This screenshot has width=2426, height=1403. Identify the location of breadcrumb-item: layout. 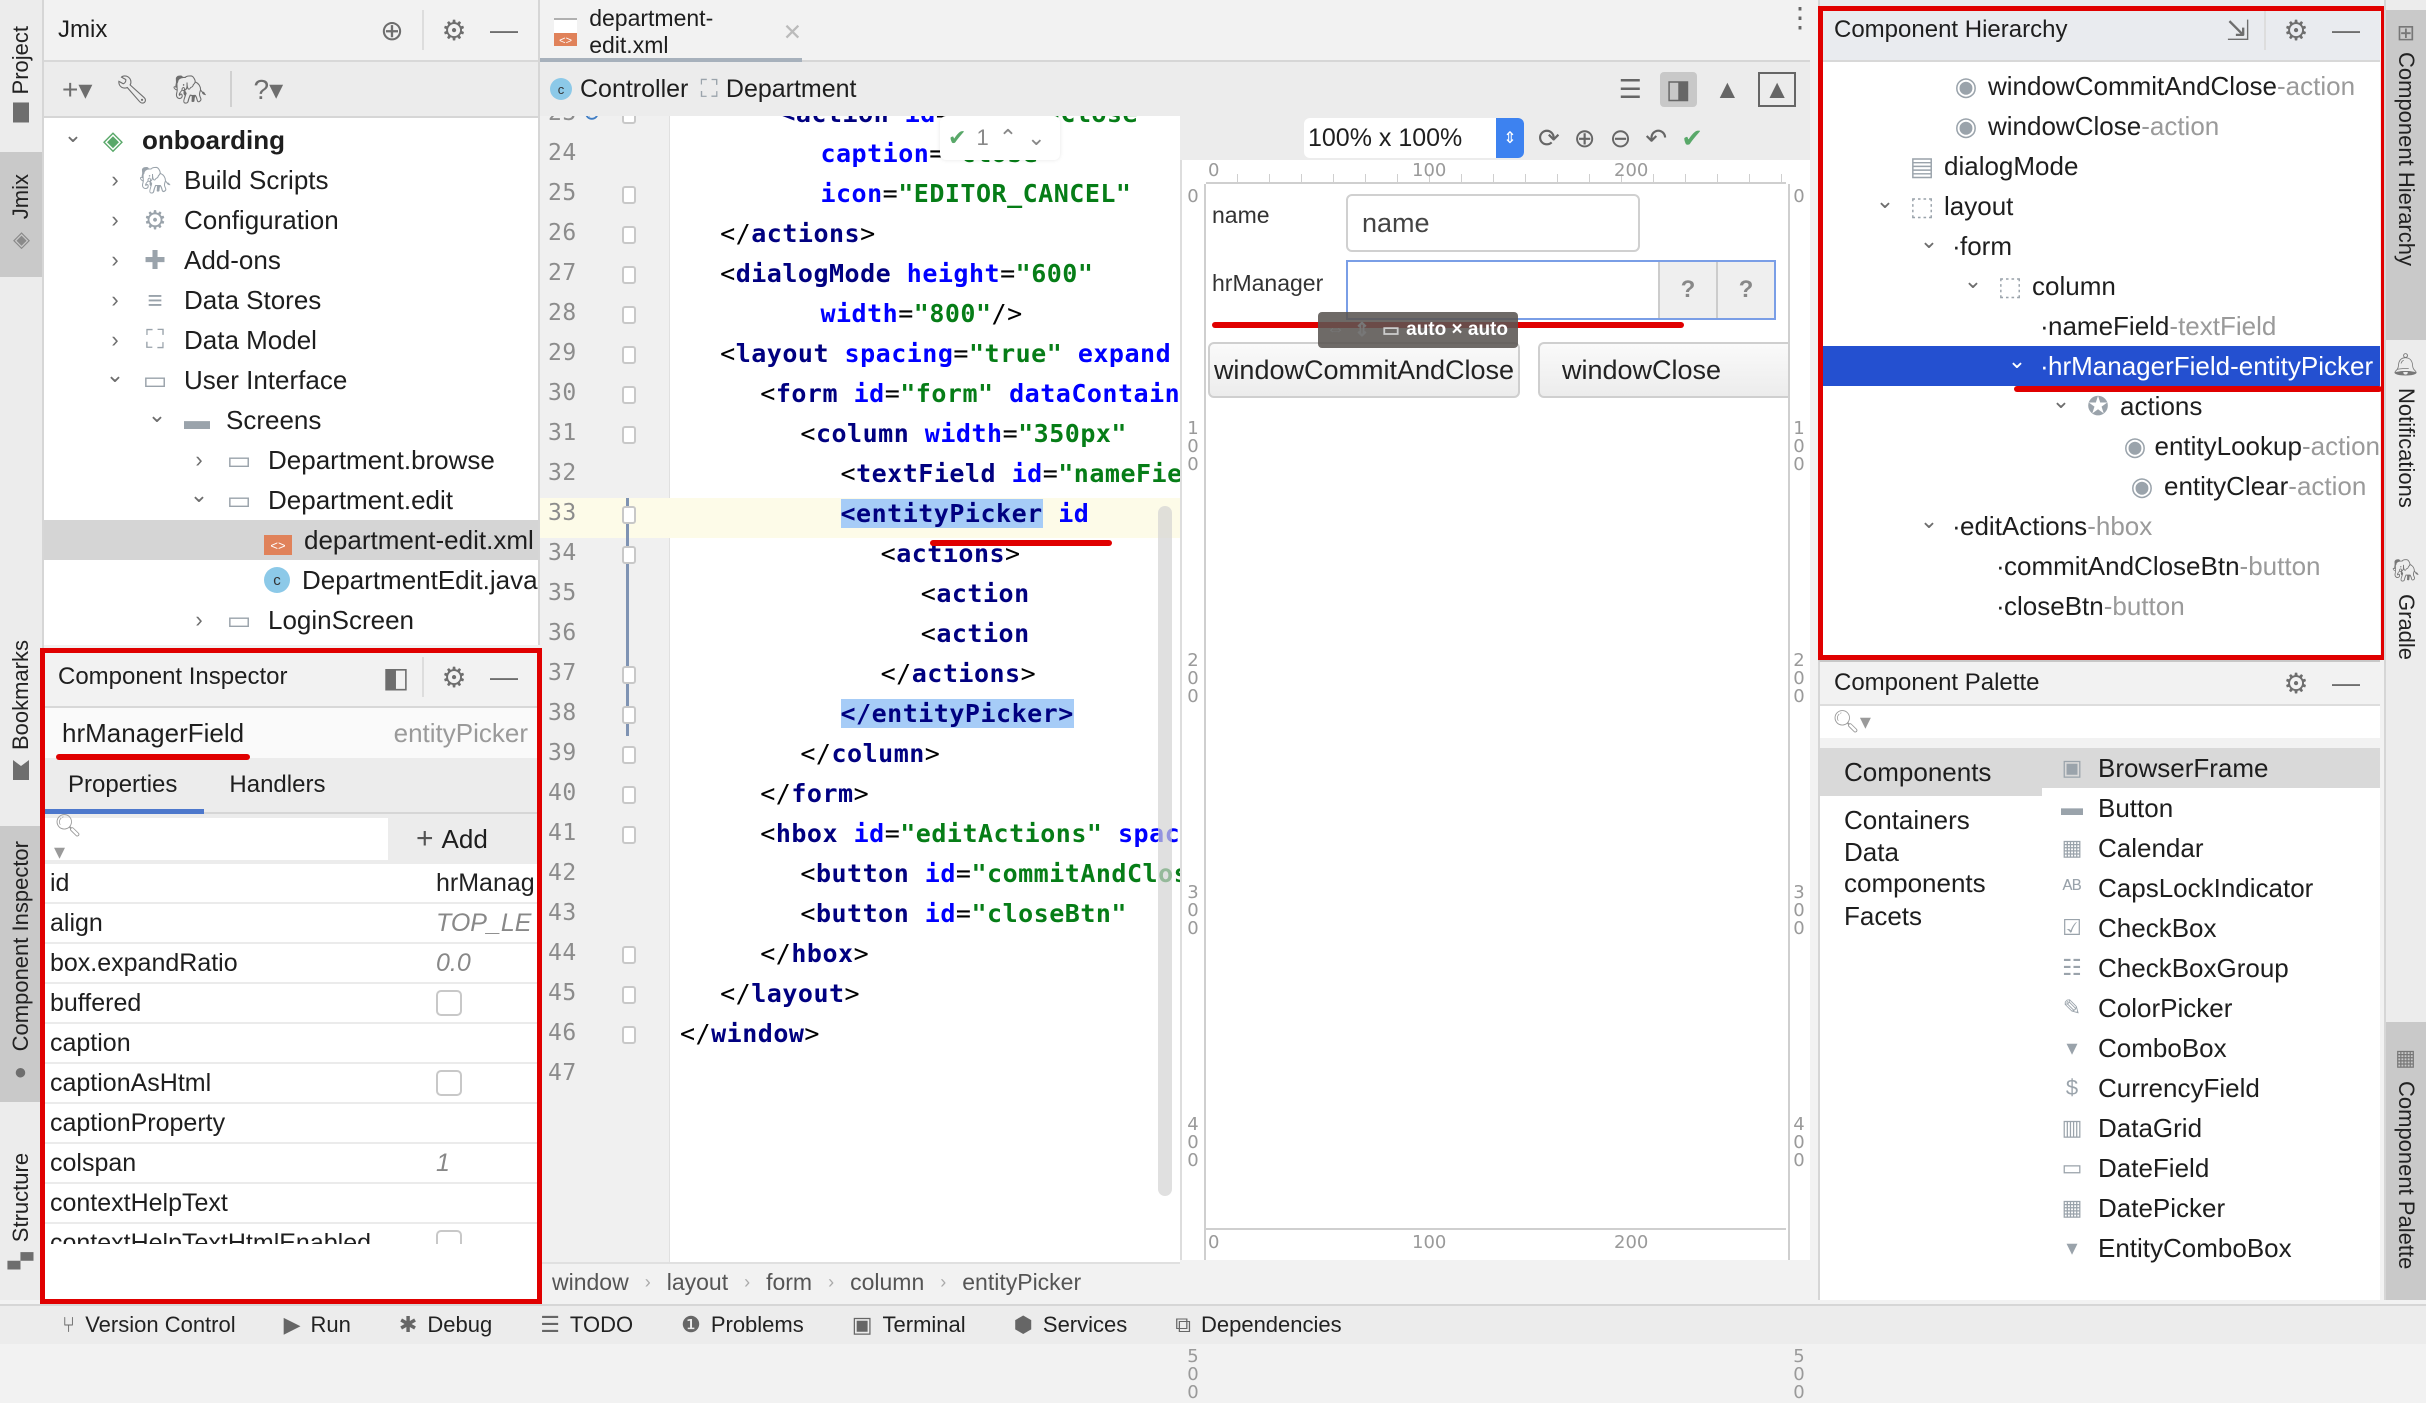
(697, 1282).